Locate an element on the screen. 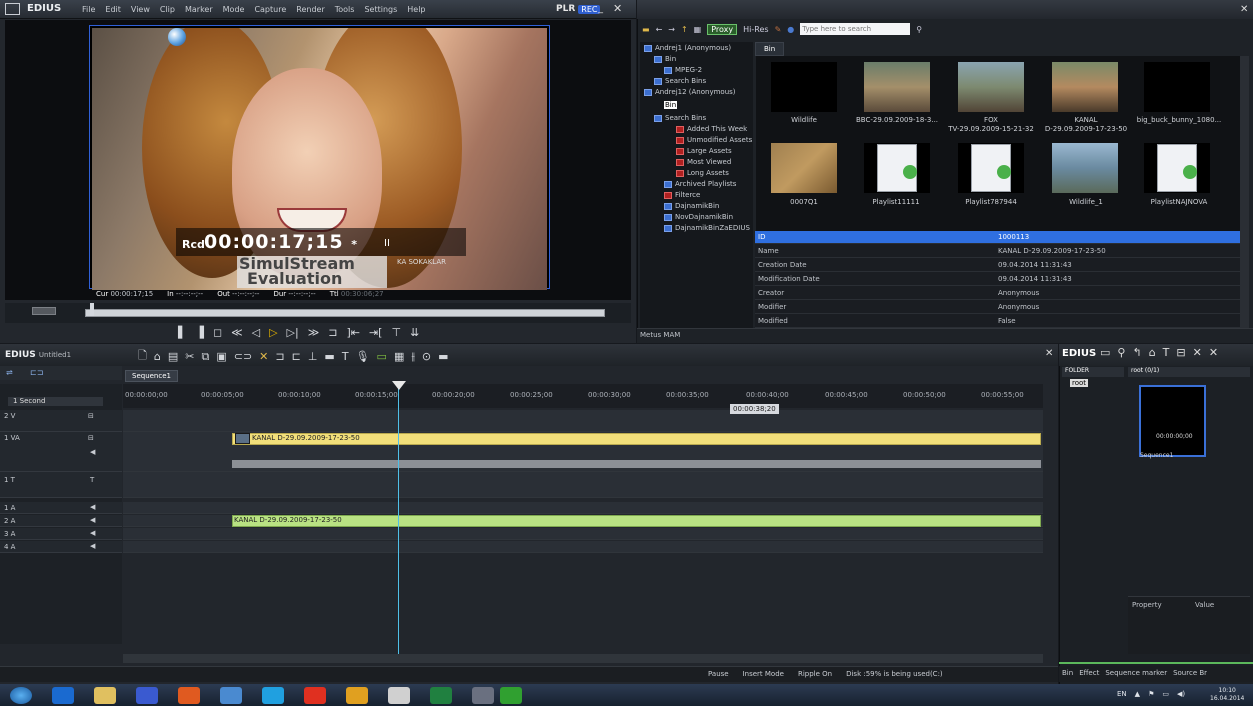  paint-icon is located at coordinates (483, 695).